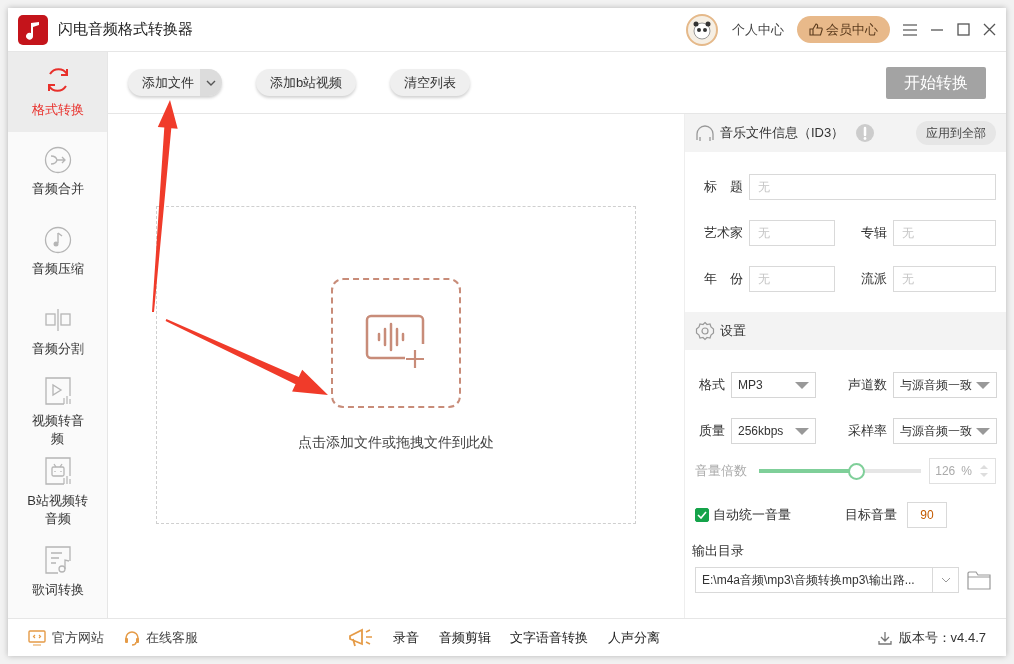 The height and width of the screenshot is (664, 1014). I want to click on maximize-icon, so click(963, 29).